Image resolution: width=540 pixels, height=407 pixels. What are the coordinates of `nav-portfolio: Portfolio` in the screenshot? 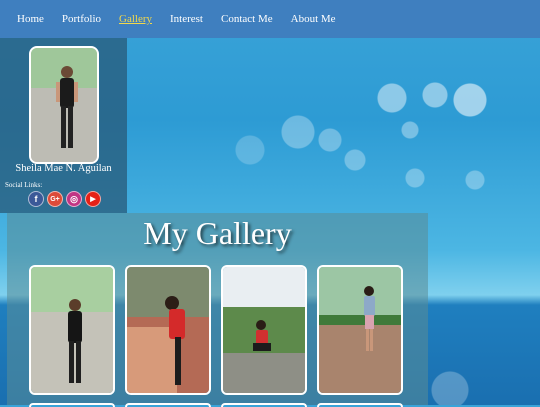 It's located at (81, 19).